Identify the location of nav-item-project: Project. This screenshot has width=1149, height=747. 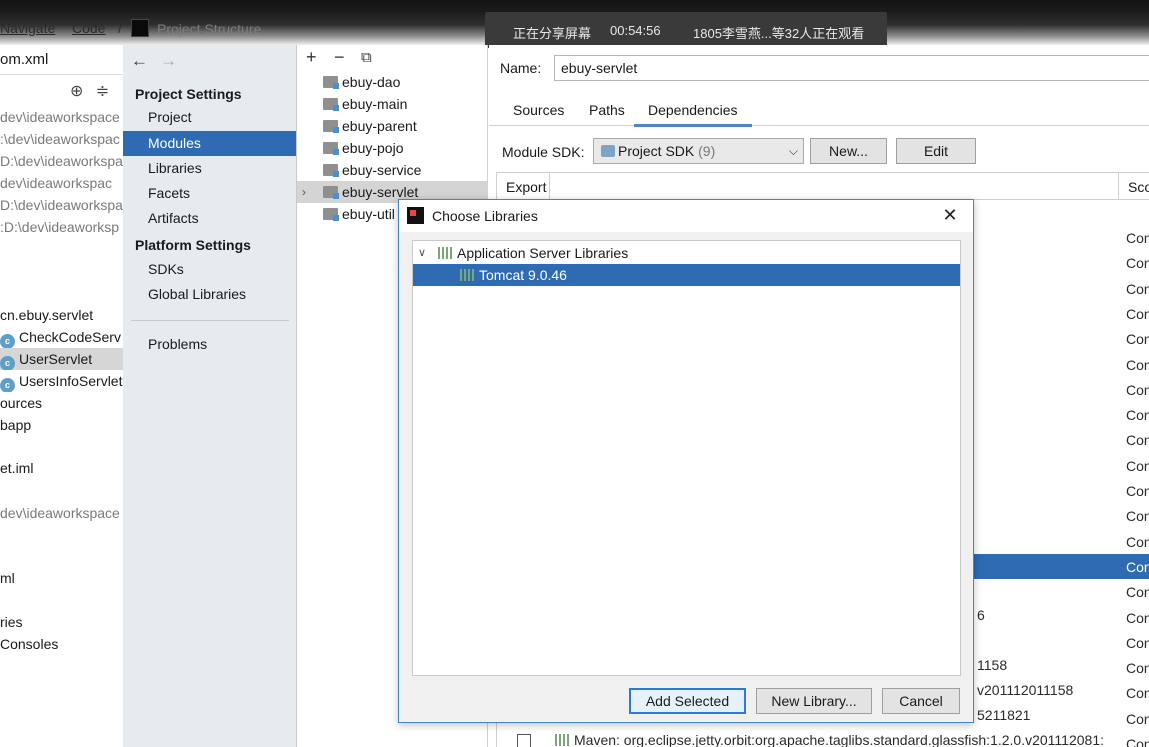
(209, 117).